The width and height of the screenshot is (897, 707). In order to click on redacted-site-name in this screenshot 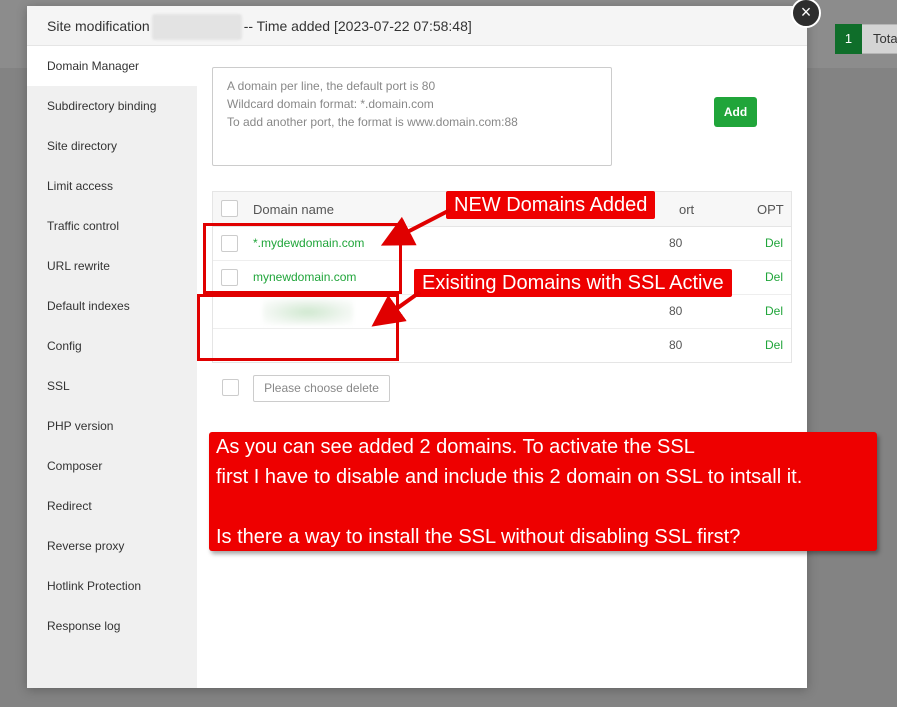, I will do `click(196, 27)`.